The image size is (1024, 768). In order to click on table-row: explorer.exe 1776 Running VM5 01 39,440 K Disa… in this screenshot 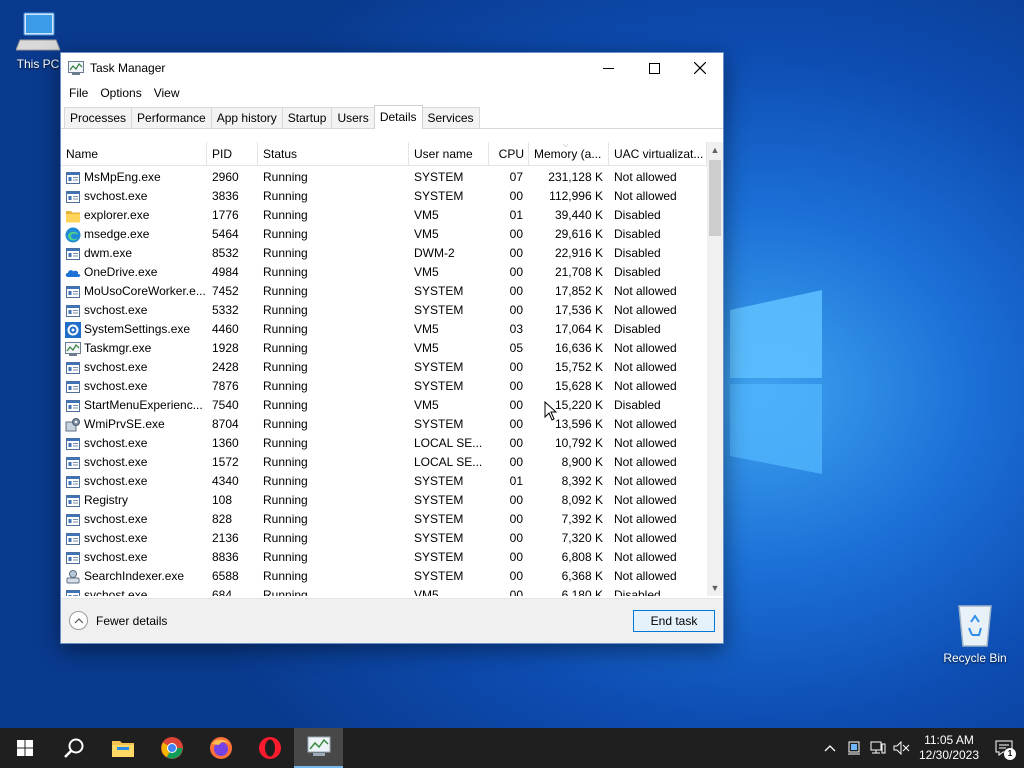, I will do `click(384, 215)`.